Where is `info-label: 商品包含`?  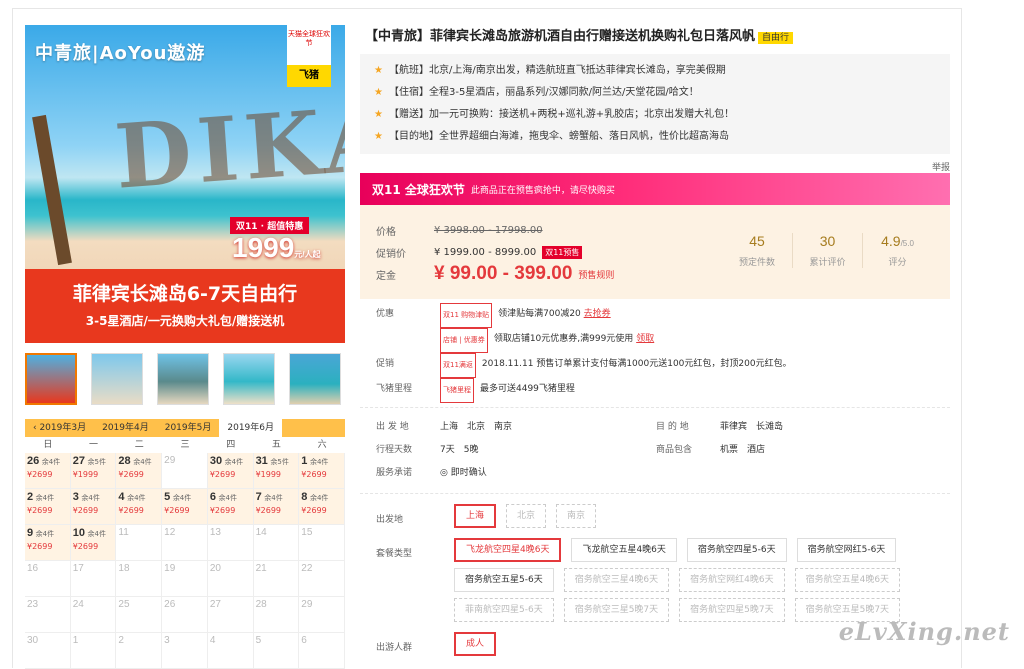 info-label: 商品包含 is located at coordinates (674, 450).